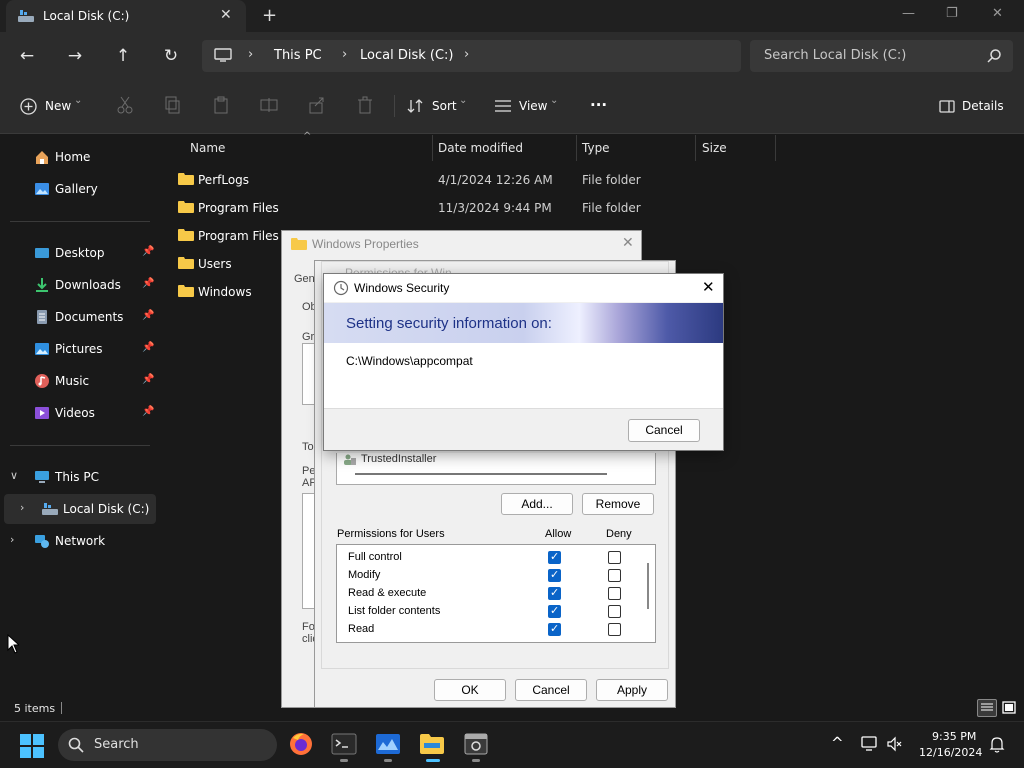 The width and height of the screenshot is (1024, 768). Describe the element at coordinates (987, 708) in the screenshot. I see `details-view-toggle` at that location.